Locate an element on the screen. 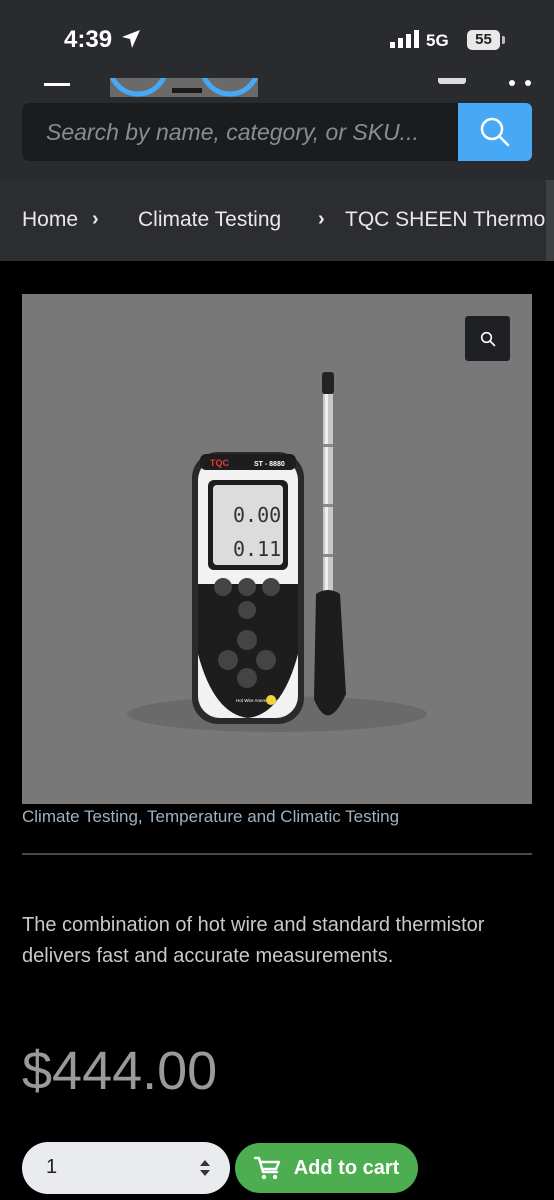  logo-graphic is located at coordinates (184, 87).